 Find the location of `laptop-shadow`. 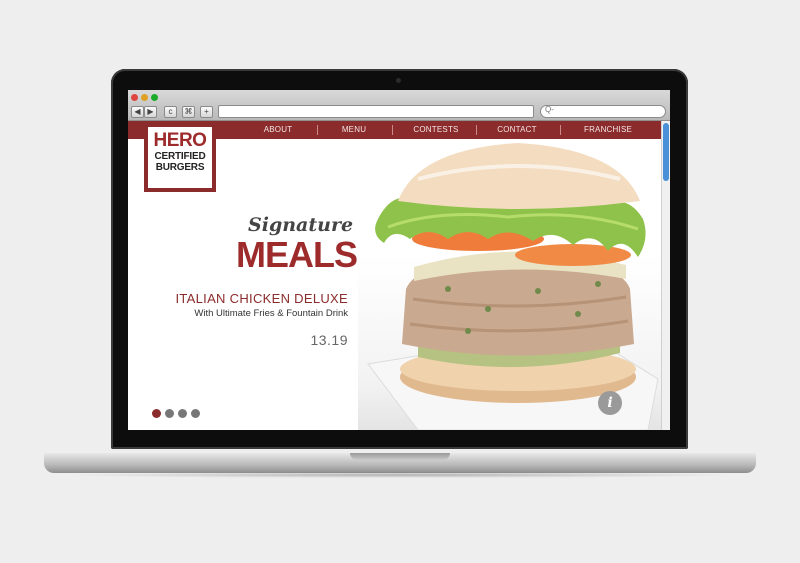

laptop-shadow is located at coordinates (400, 475).